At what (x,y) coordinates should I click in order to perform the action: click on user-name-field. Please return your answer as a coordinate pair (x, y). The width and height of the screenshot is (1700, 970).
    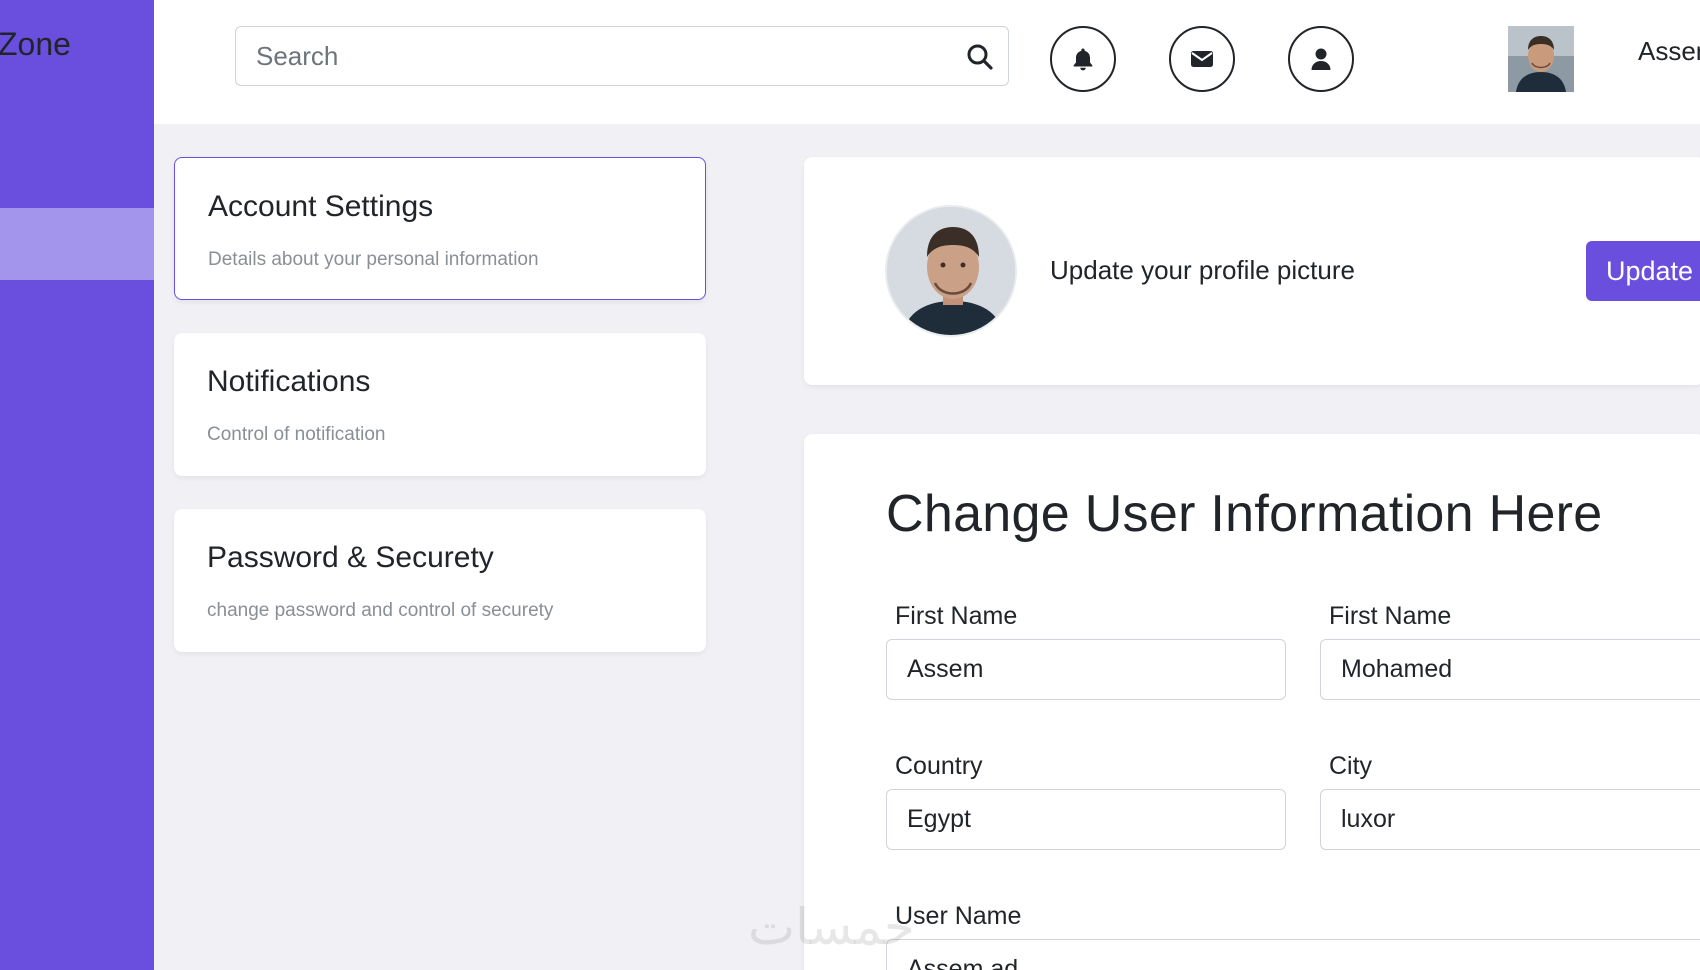
    Looking at the image, I should click on (1293, 954).